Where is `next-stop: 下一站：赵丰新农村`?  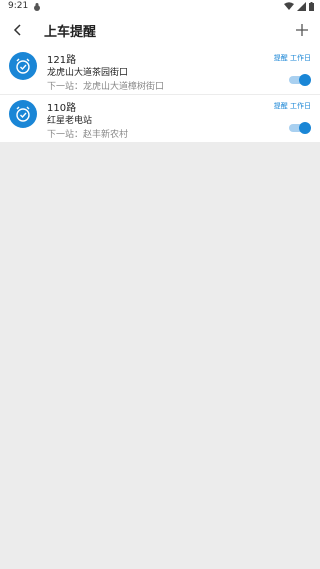
next-stop: 下一站：赵丰新农村 is located at coordinates (88, 135).